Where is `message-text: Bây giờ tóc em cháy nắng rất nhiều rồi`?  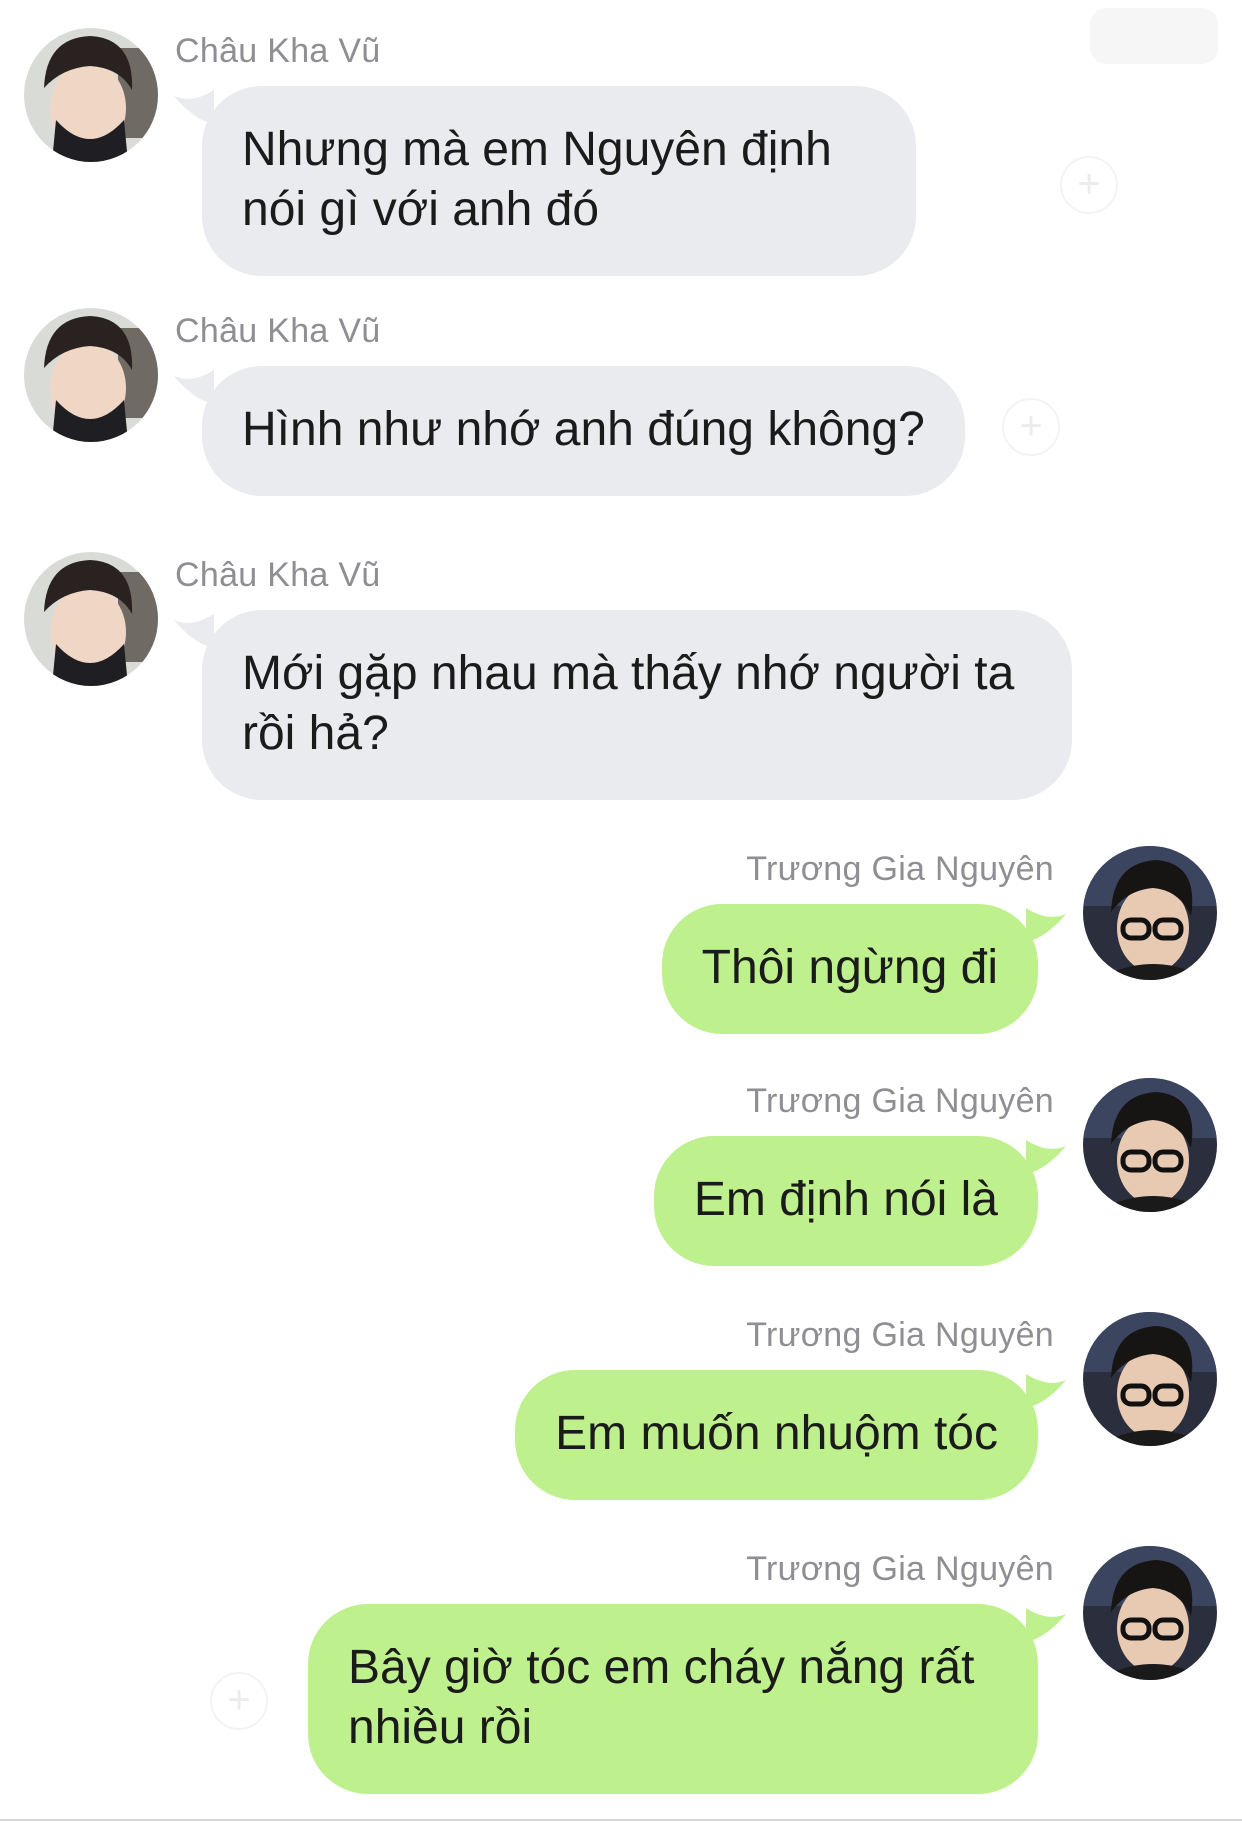
message-text: Bây giờ tóc em cháy nắng rất nhiều rồi is located at coordinates (661, 1697).